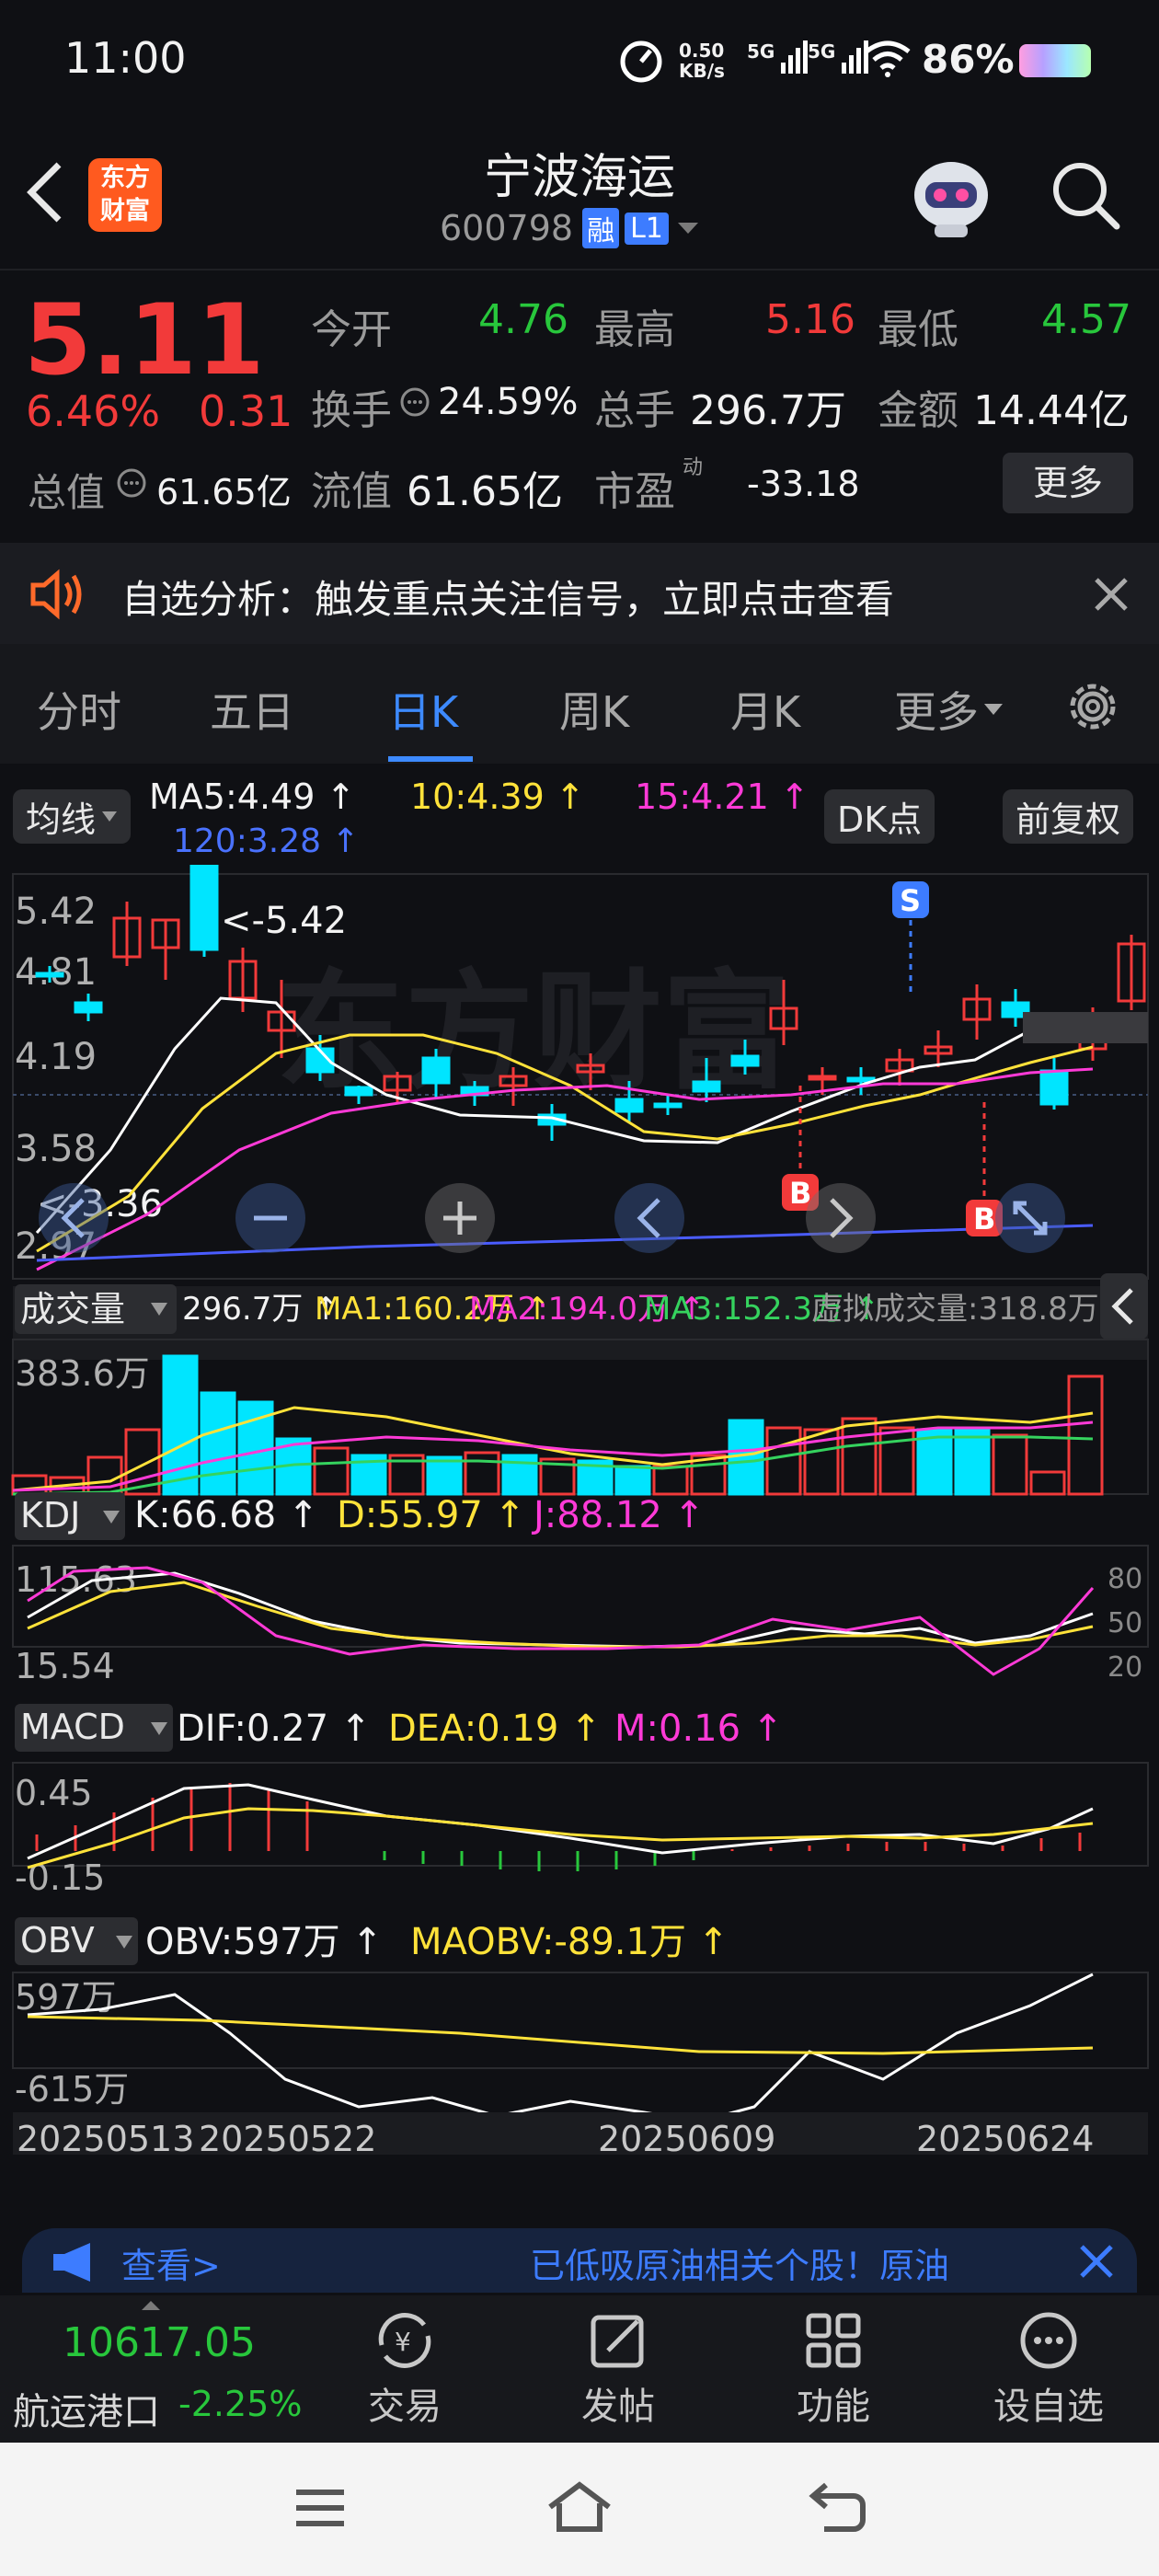 The width and height of the screenshot is (1159, 2576). Describe the element at coordinates (1048, 2369) in the screenshot. I see `nav-add-watchlist: 设自选` at that location.